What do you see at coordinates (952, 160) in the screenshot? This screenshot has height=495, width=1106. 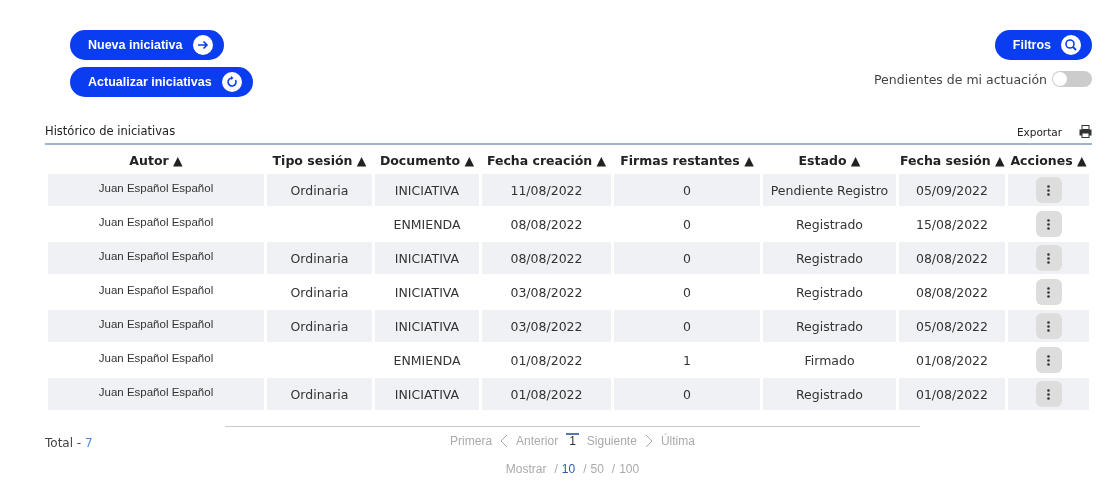 I see `column-header: Fecha sesión ▲` at bounding box center [952, 160].